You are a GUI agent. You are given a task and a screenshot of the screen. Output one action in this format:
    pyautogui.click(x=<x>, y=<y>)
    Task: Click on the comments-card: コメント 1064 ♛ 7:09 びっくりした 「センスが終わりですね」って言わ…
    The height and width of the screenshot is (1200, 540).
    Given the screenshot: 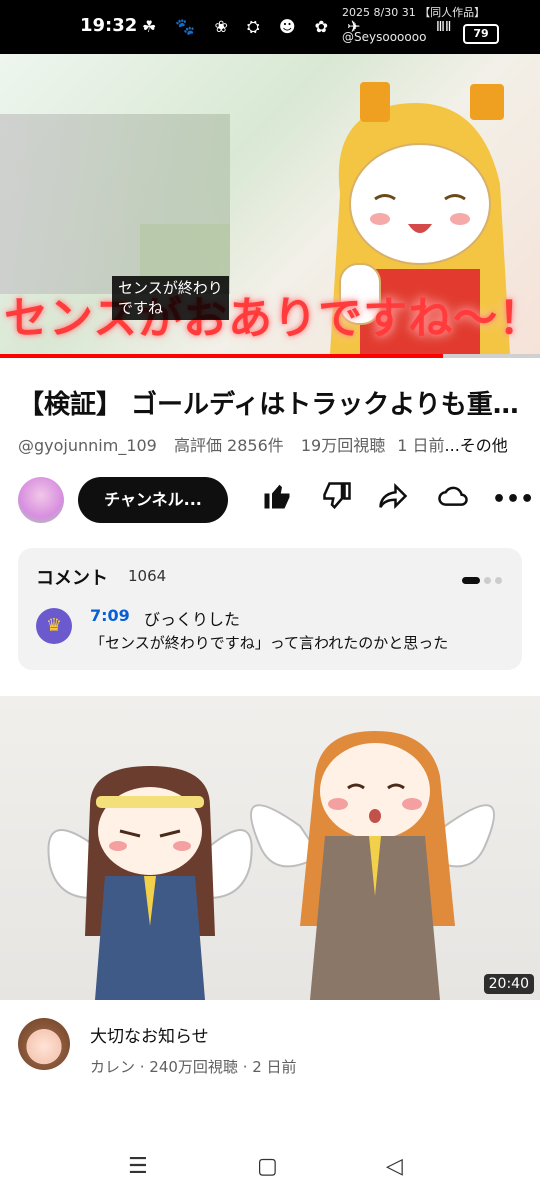 What is the action you would take?
    pyautogui.click(x=270, y=609)
    